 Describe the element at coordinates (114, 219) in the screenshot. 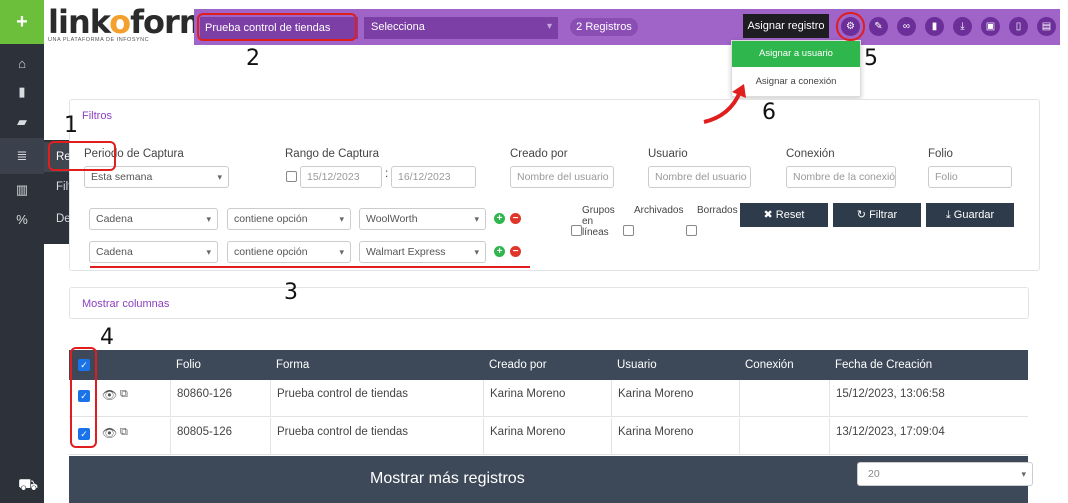

I see `filter-field-value: Cadena` at that location.